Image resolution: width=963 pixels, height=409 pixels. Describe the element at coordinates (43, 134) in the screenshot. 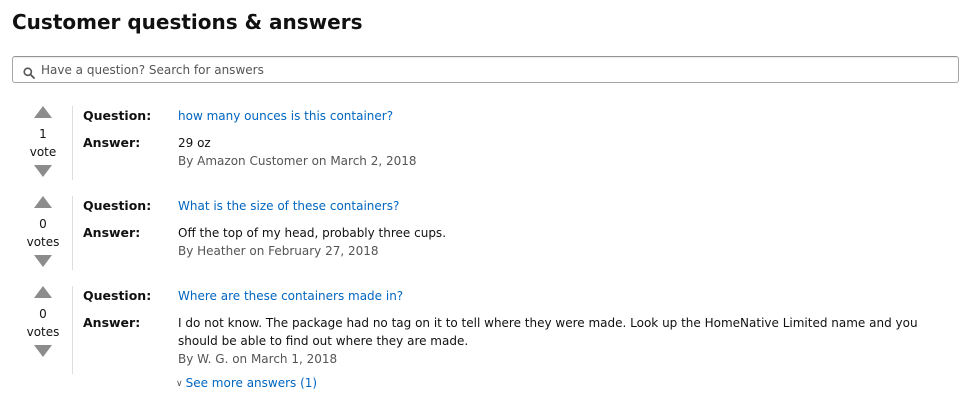

I see `vote-count: 1` at that location.